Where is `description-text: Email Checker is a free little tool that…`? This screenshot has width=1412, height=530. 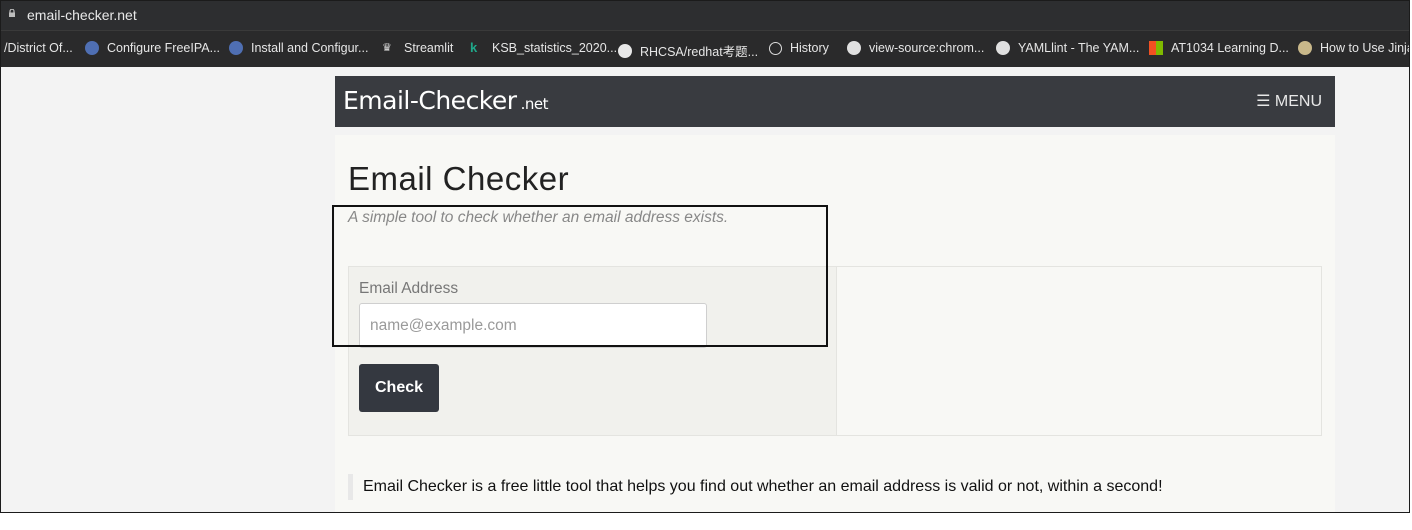 description-text: Email Checker is a free little tool that… is located at coordinates (755, 487).